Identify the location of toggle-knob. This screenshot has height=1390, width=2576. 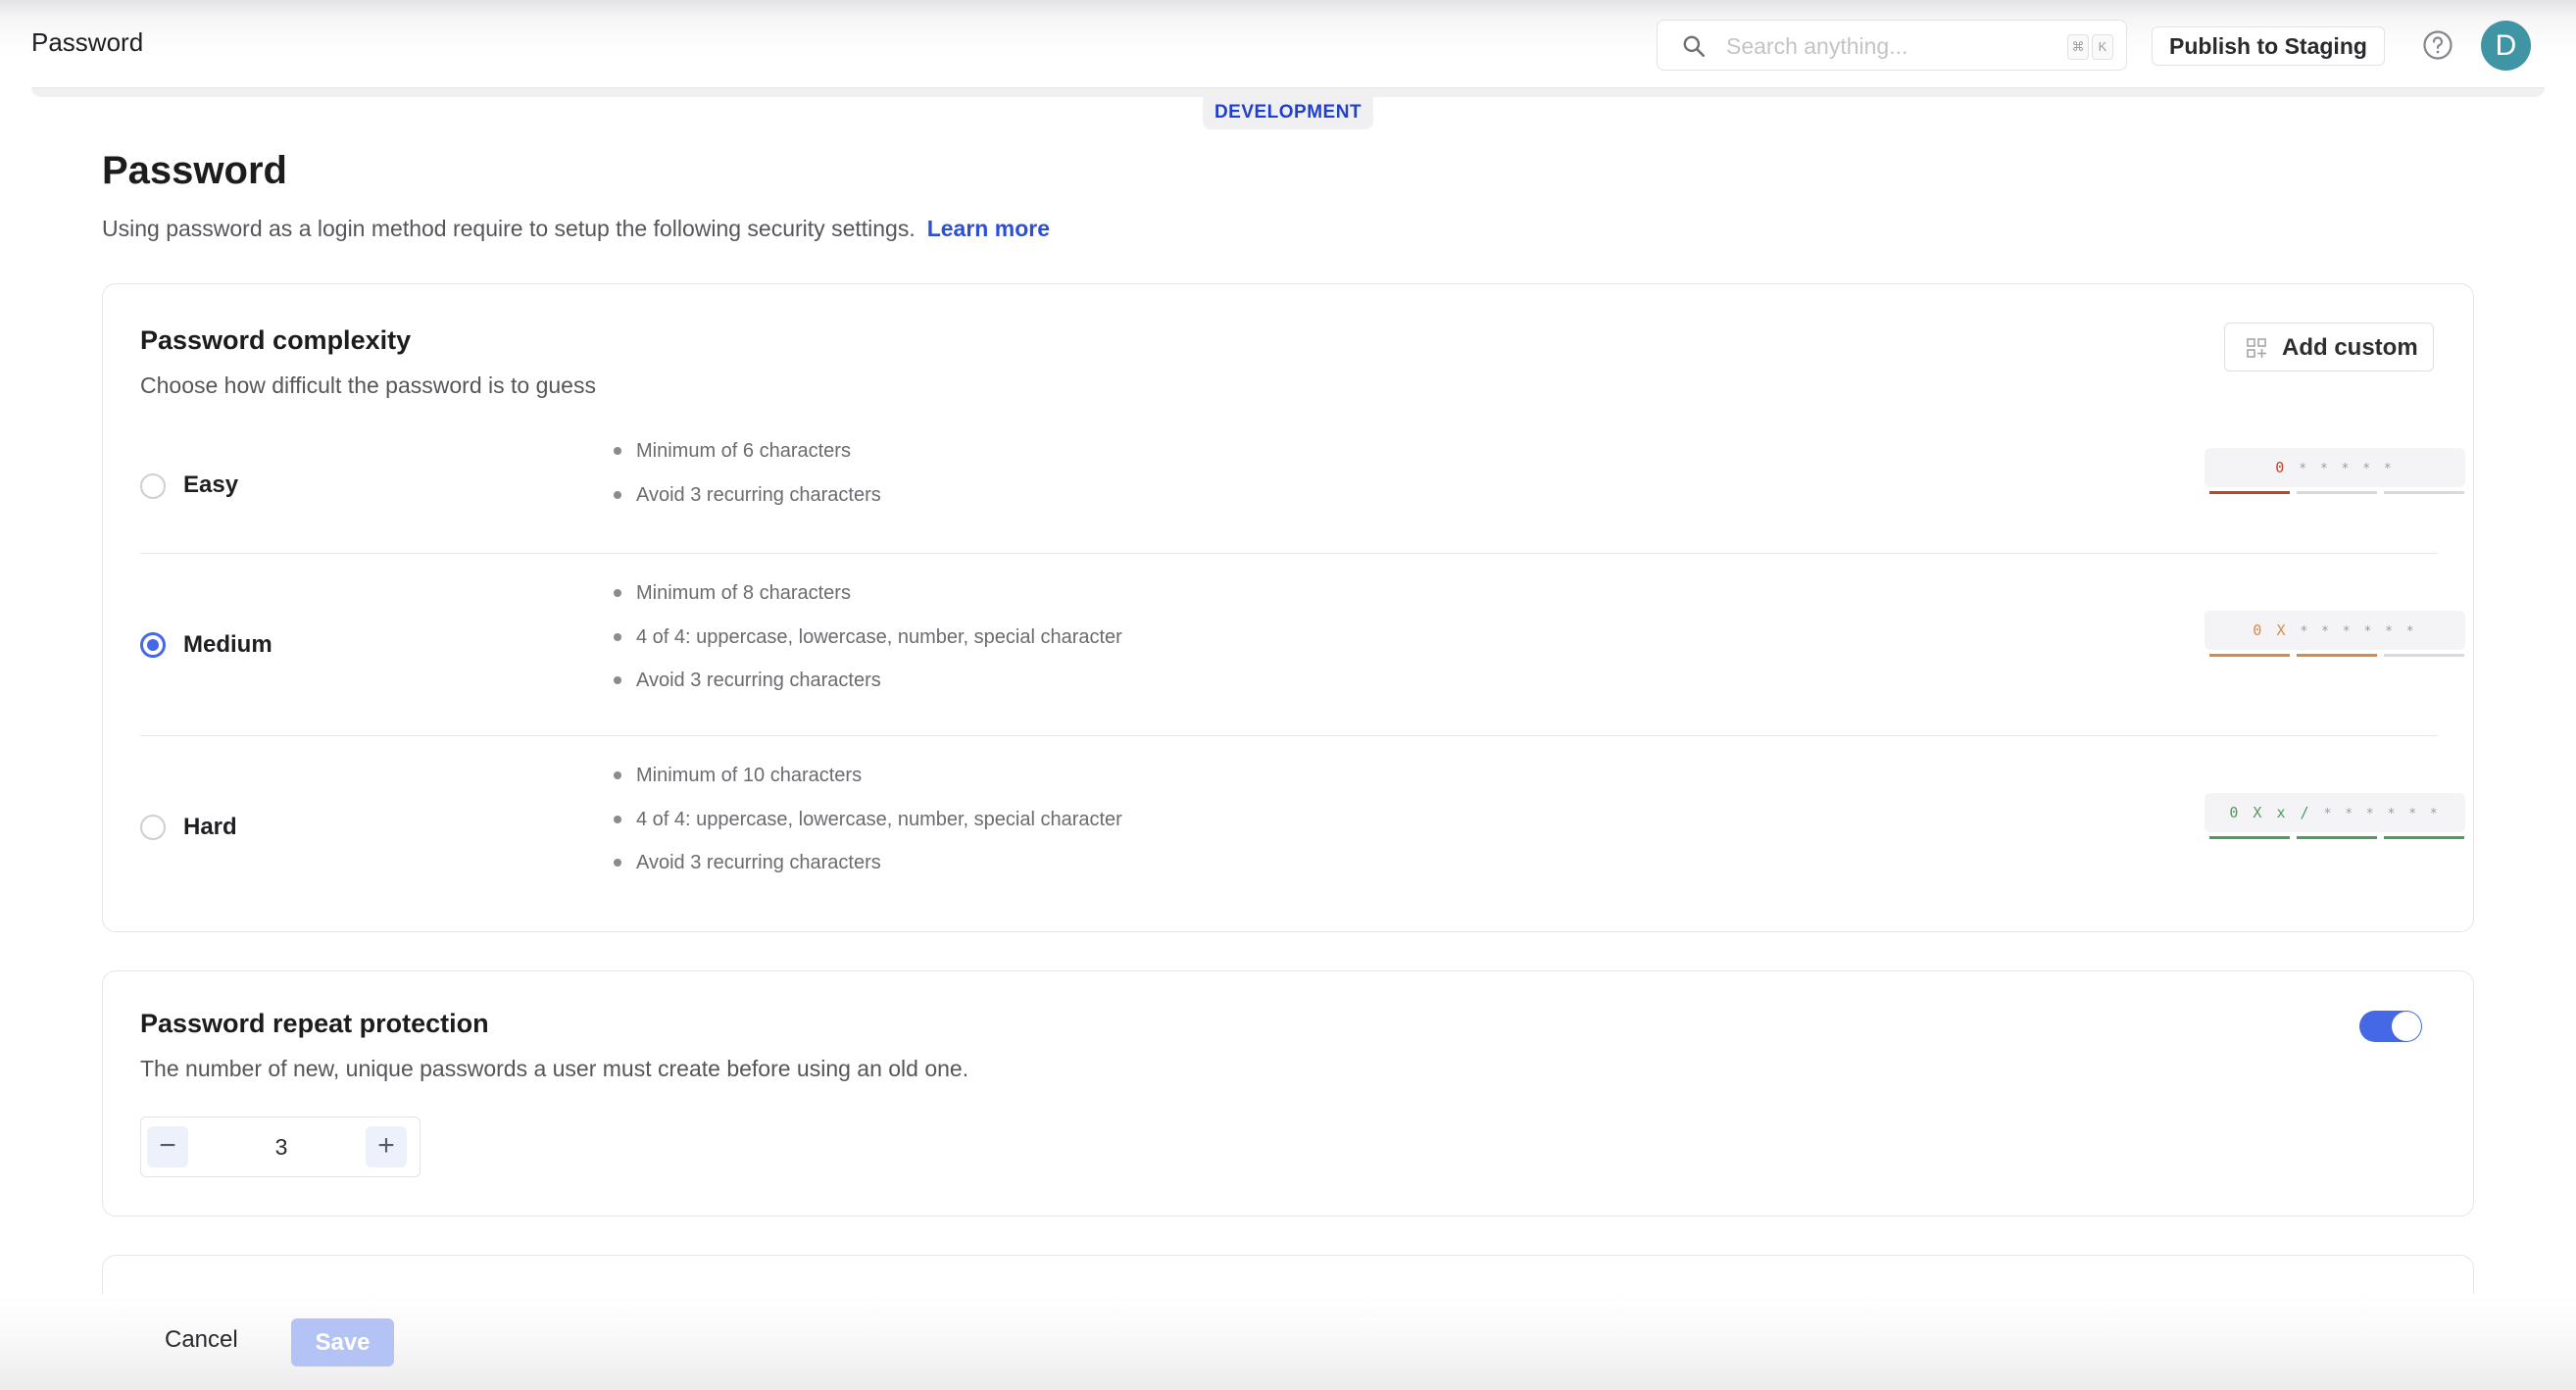
(2406, 1026).